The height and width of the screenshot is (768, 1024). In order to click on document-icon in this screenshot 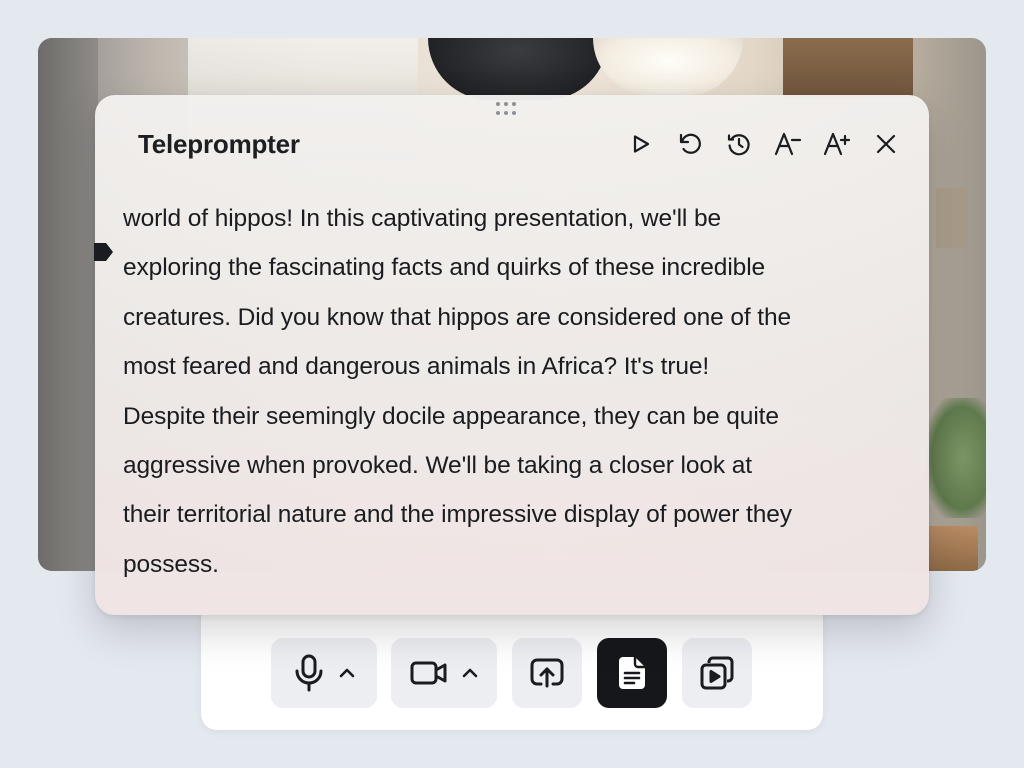, I will do `click(632, 673)`.